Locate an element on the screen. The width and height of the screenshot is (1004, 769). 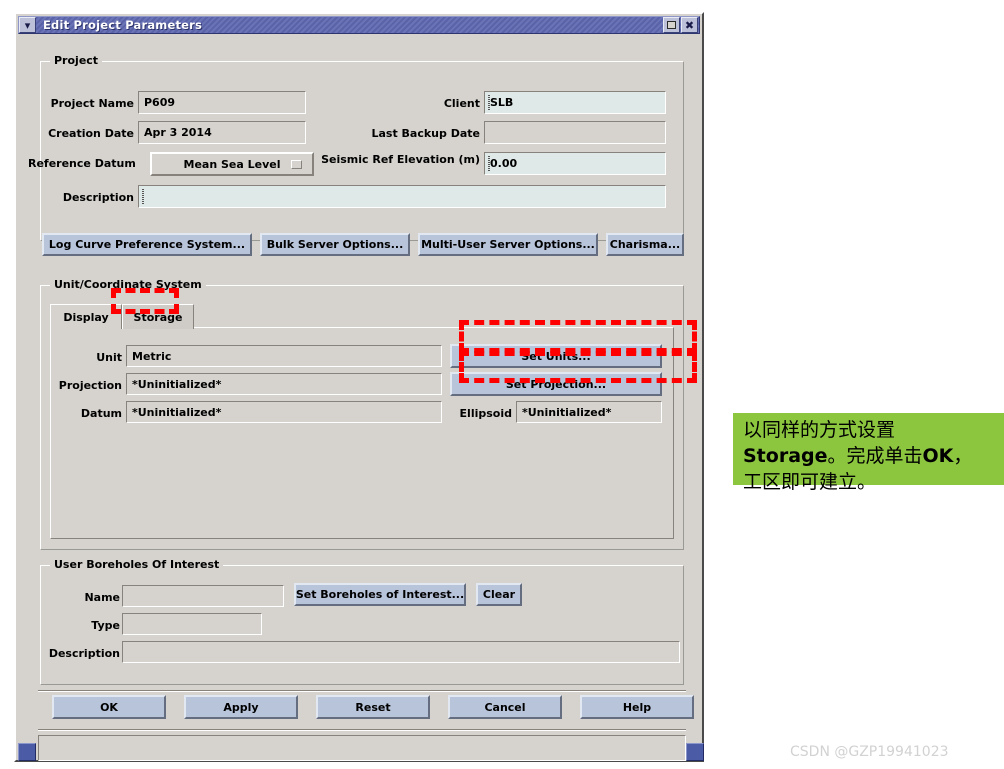
maximize-icon is located at coordinates (671, 25).